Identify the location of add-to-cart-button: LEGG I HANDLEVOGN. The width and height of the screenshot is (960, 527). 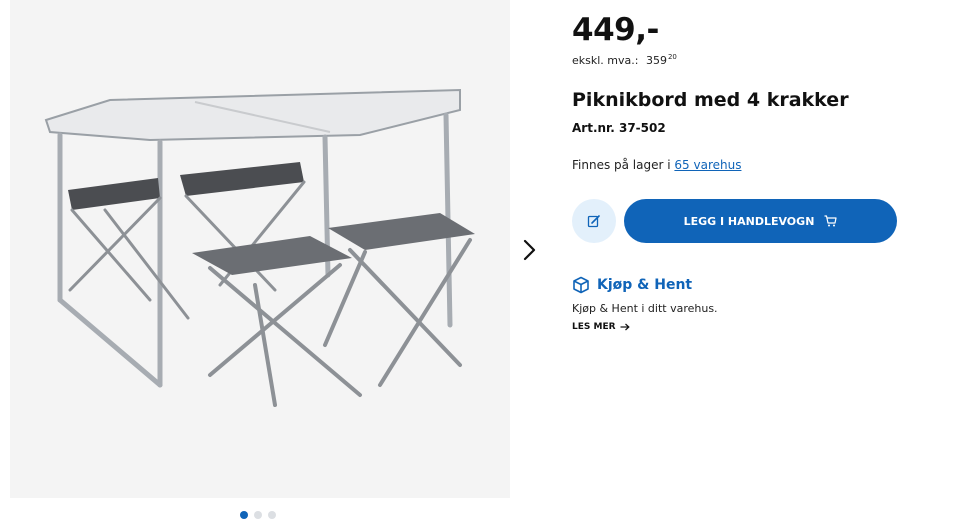
(760, 221).